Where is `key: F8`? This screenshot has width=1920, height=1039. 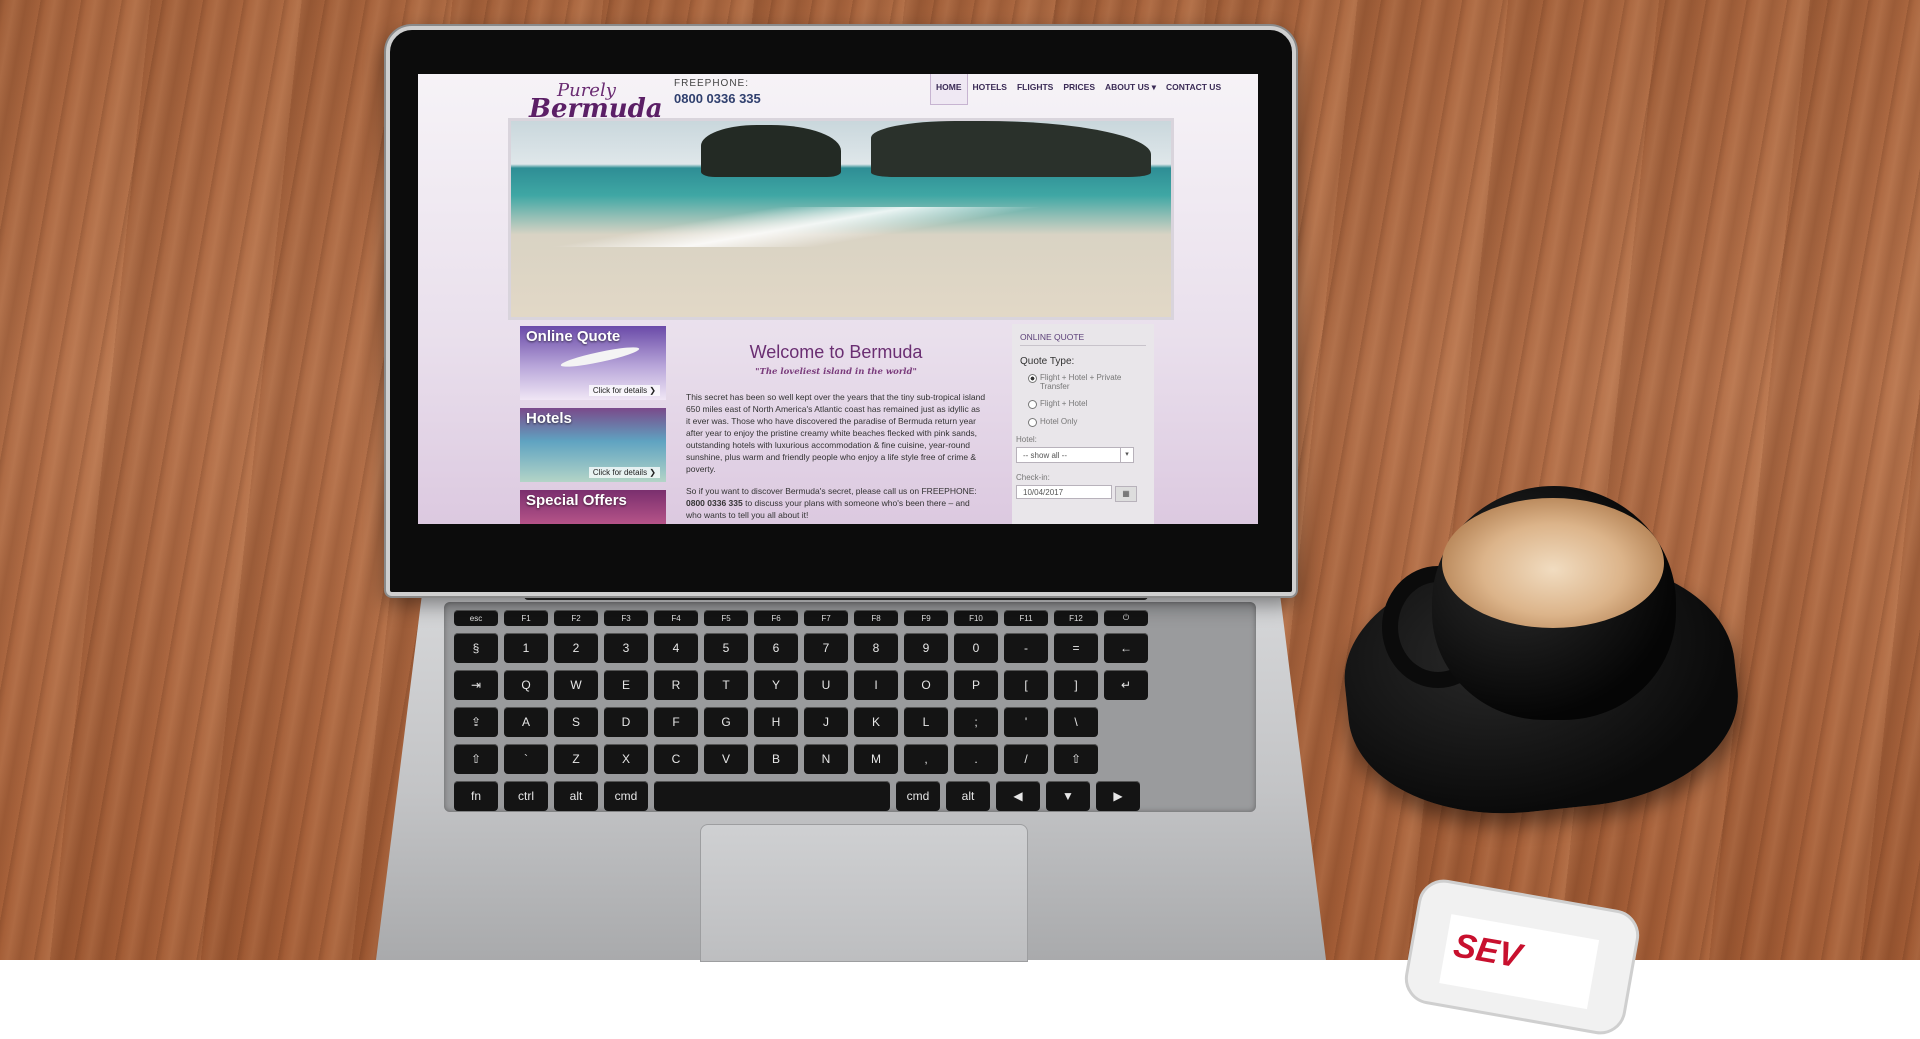 key: F8 is located at coordinates (876, 618).